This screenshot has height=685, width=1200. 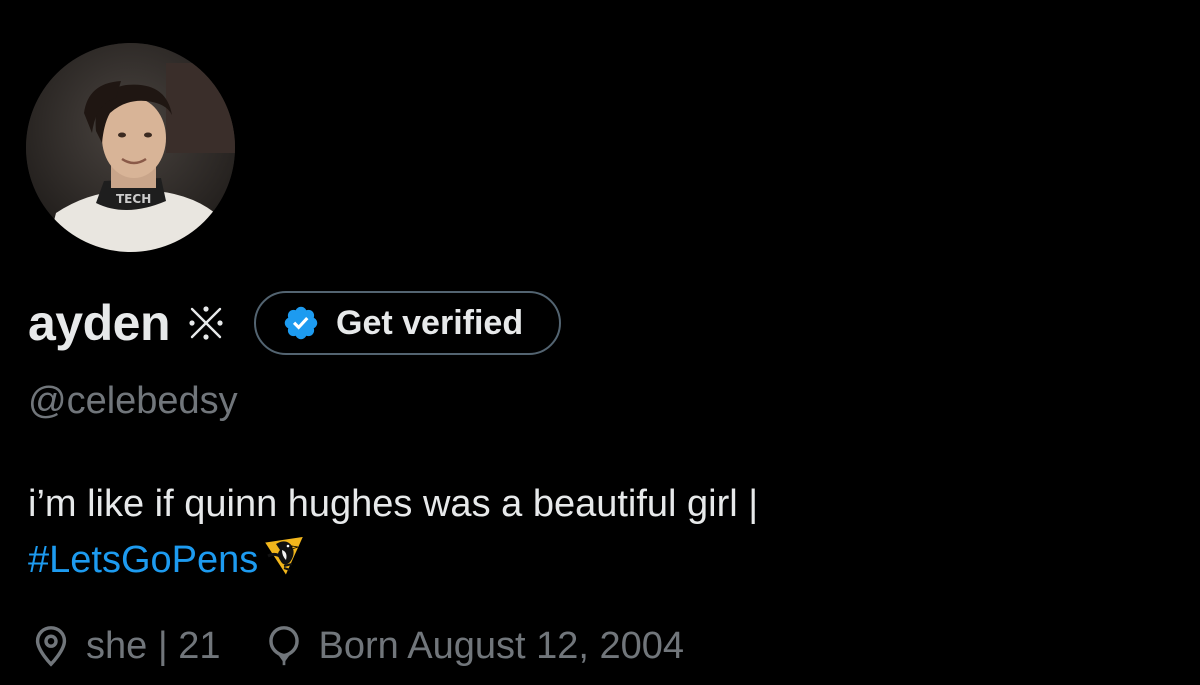 What do you see at coordinates (143, 560) in the screenshot?
I see `hashtag-link: #LetsGoPens` at bounding box center [143, 560].